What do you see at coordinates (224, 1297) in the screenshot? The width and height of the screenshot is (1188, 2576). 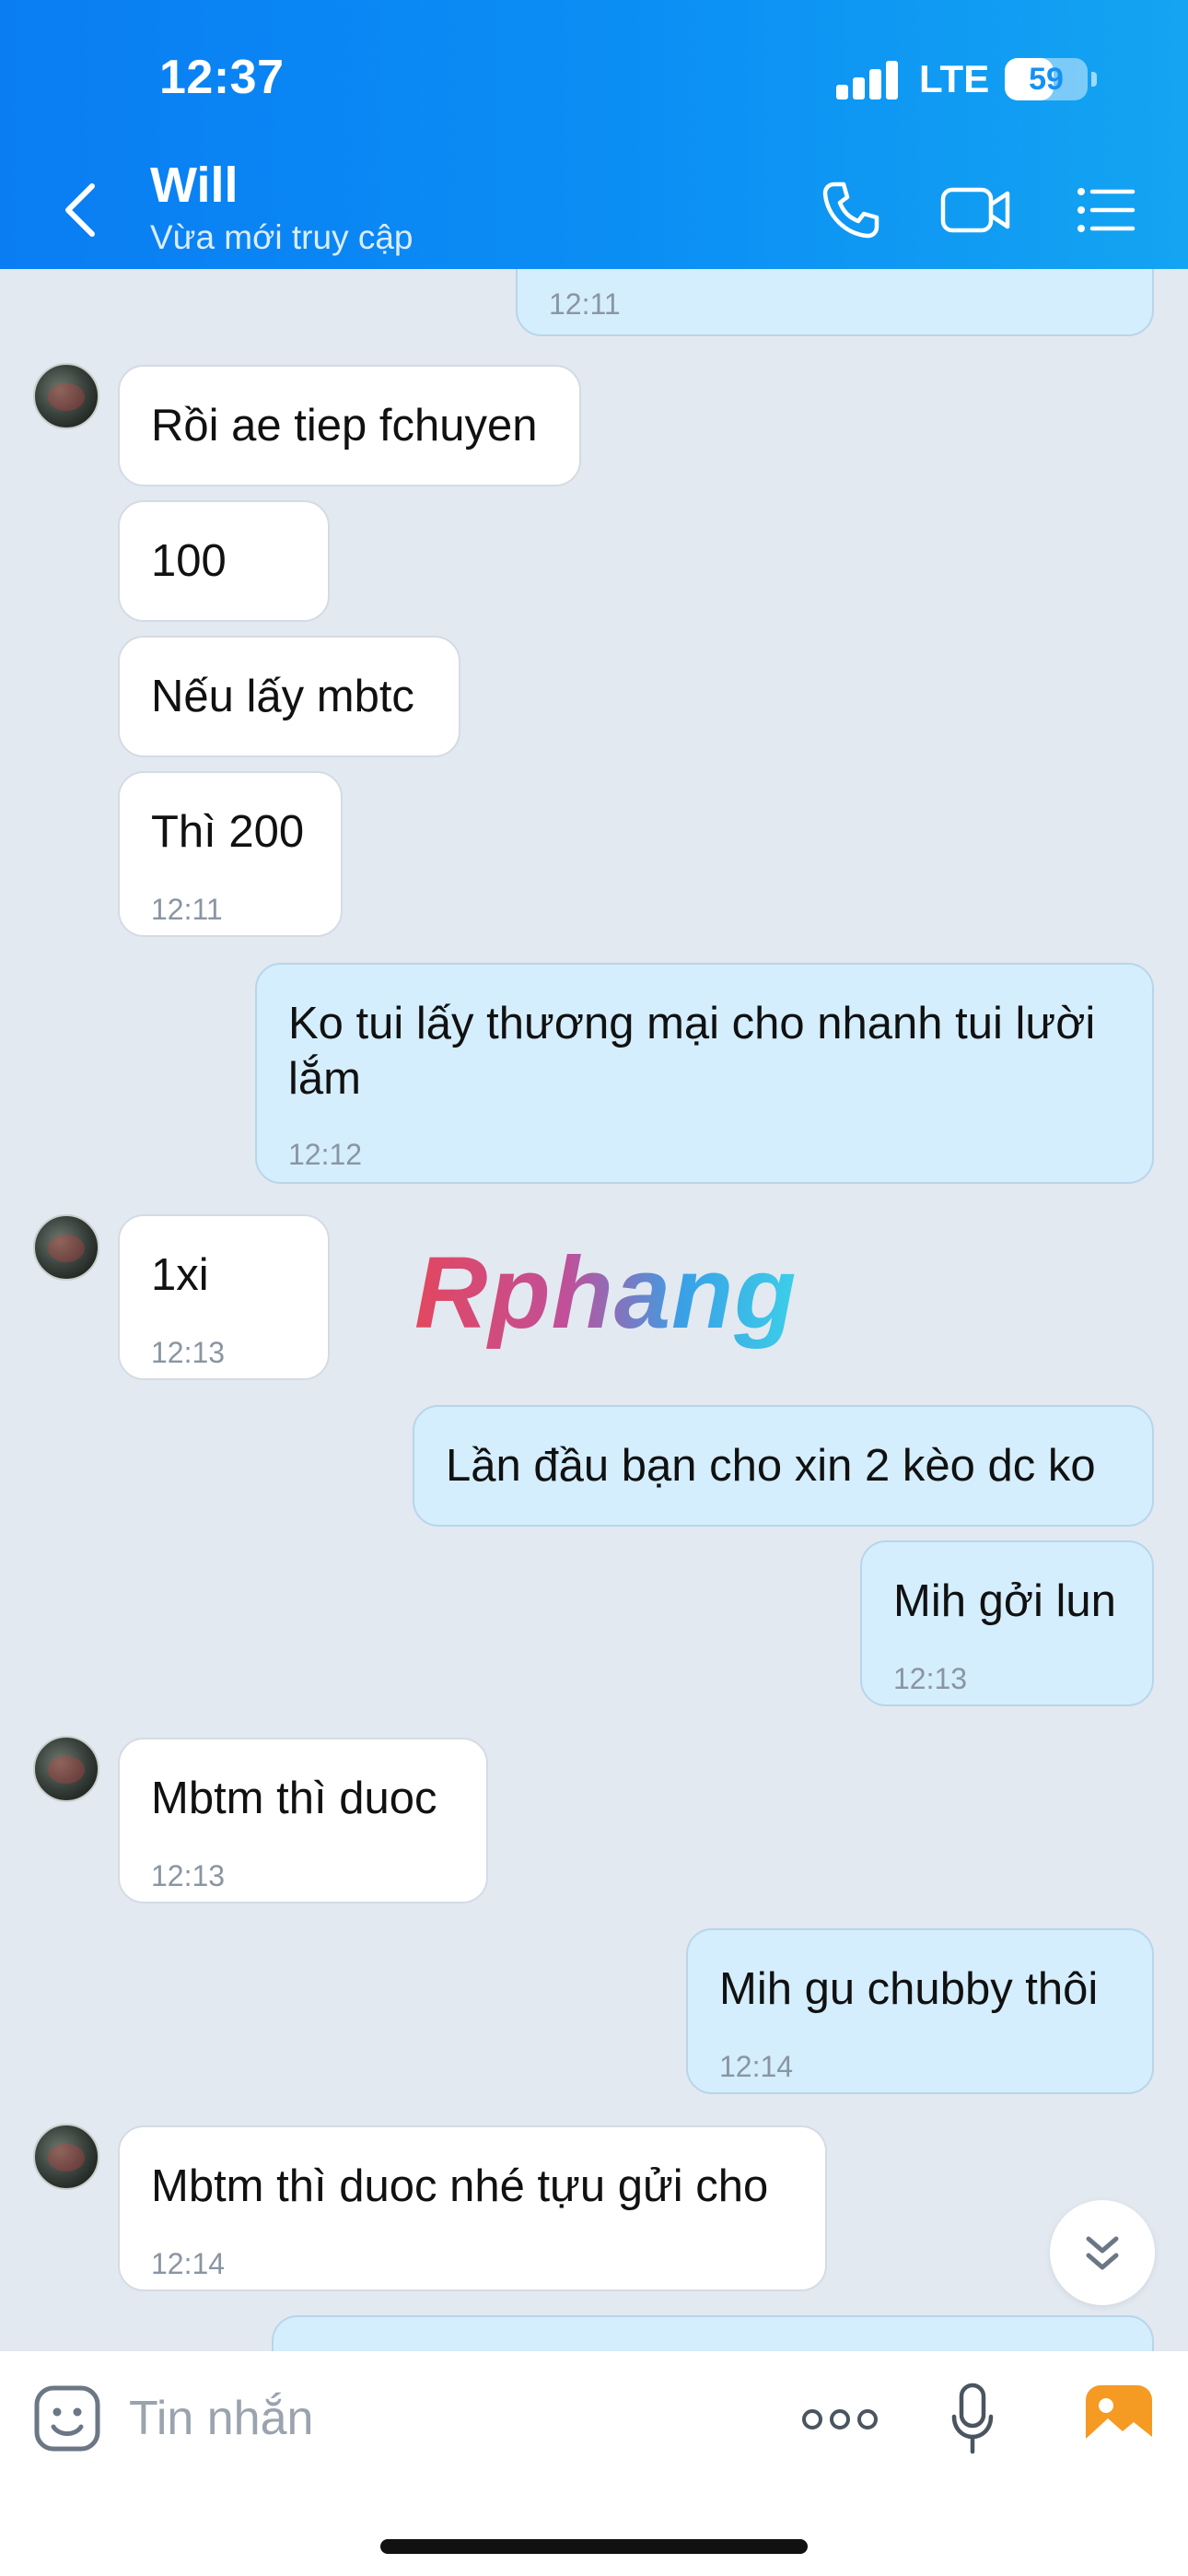 I see `message-bubble-incoming: 1xi 12:13` at bounding box center [224, 1297].